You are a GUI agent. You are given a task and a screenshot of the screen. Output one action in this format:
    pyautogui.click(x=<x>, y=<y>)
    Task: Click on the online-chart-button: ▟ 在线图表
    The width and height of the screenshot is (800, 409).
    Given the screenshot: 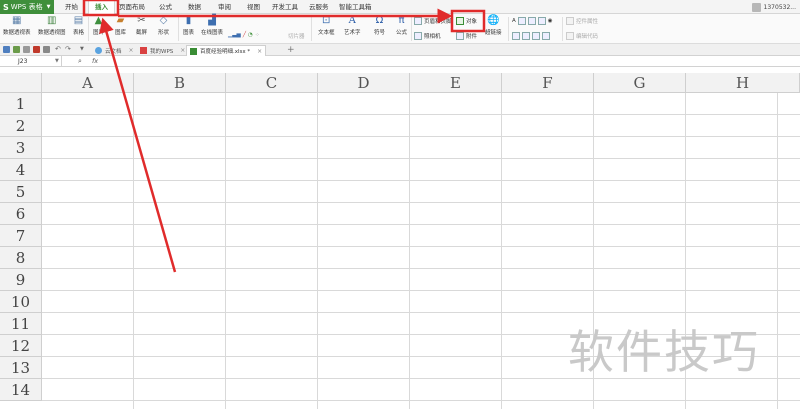 What is the action you would take?
    pyautogui.click(x=212, y=26)
    